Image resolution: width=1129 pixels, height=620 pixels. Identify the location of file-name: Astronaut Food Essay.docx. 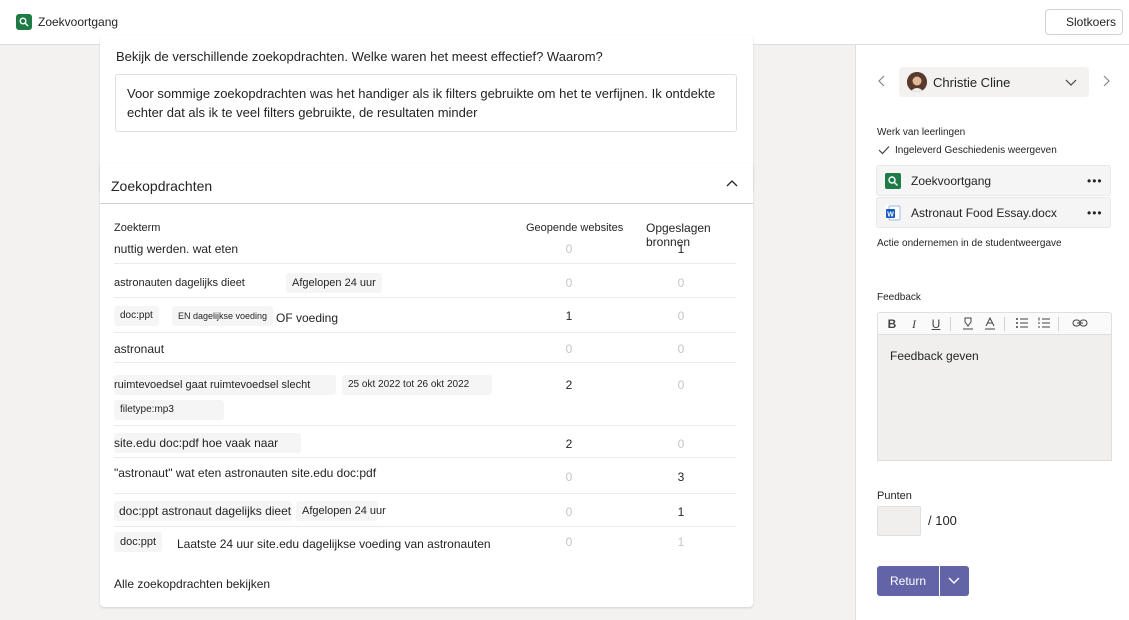
(984, 213).